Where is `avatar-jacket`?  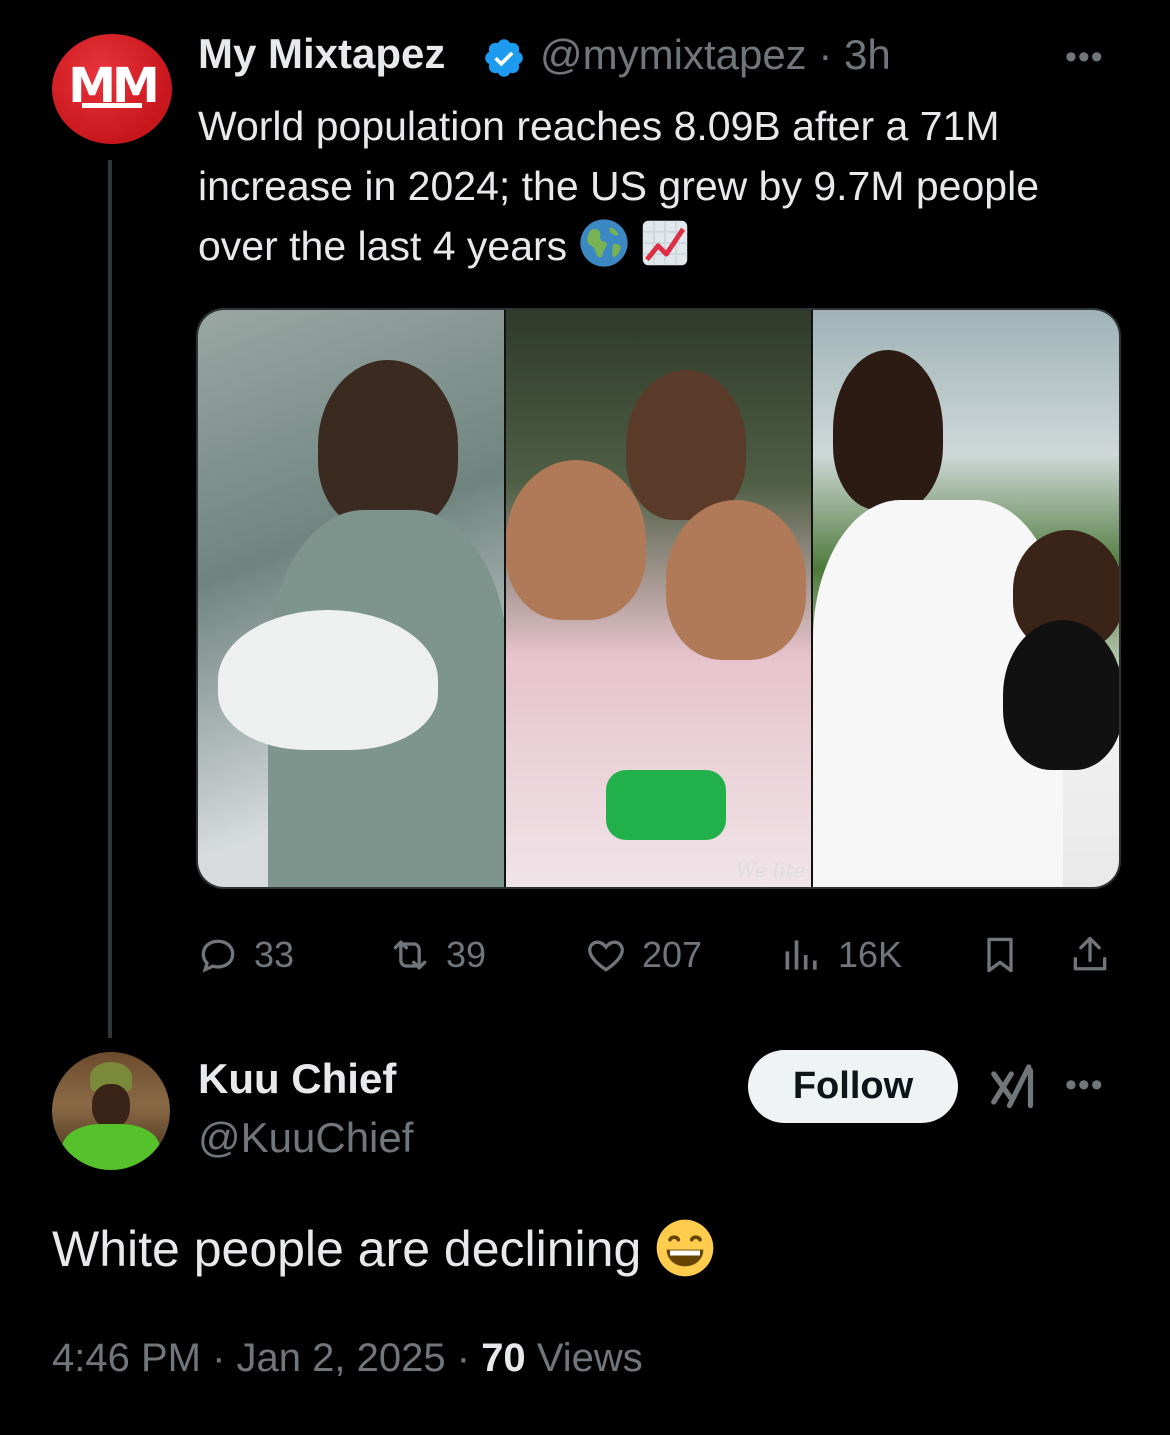
avatar-jacket is located at coordinates (111, 1147).